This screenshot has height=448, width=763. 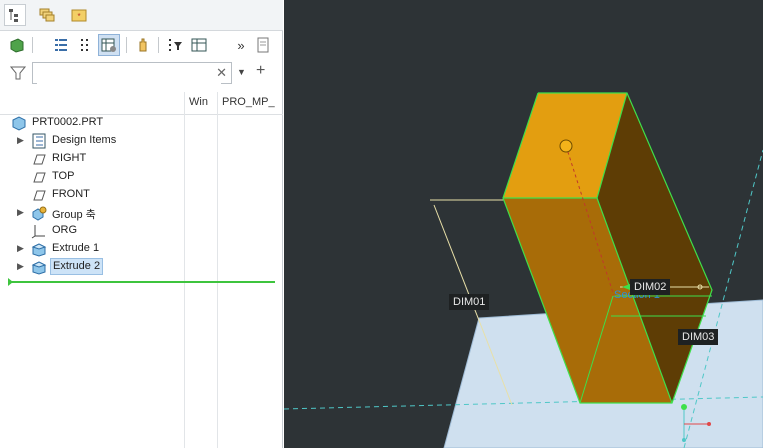 What do you see at coordinates (684, 407) in the screenshot?
I see `triad-origin-icon` at bounding box center [684, 407].